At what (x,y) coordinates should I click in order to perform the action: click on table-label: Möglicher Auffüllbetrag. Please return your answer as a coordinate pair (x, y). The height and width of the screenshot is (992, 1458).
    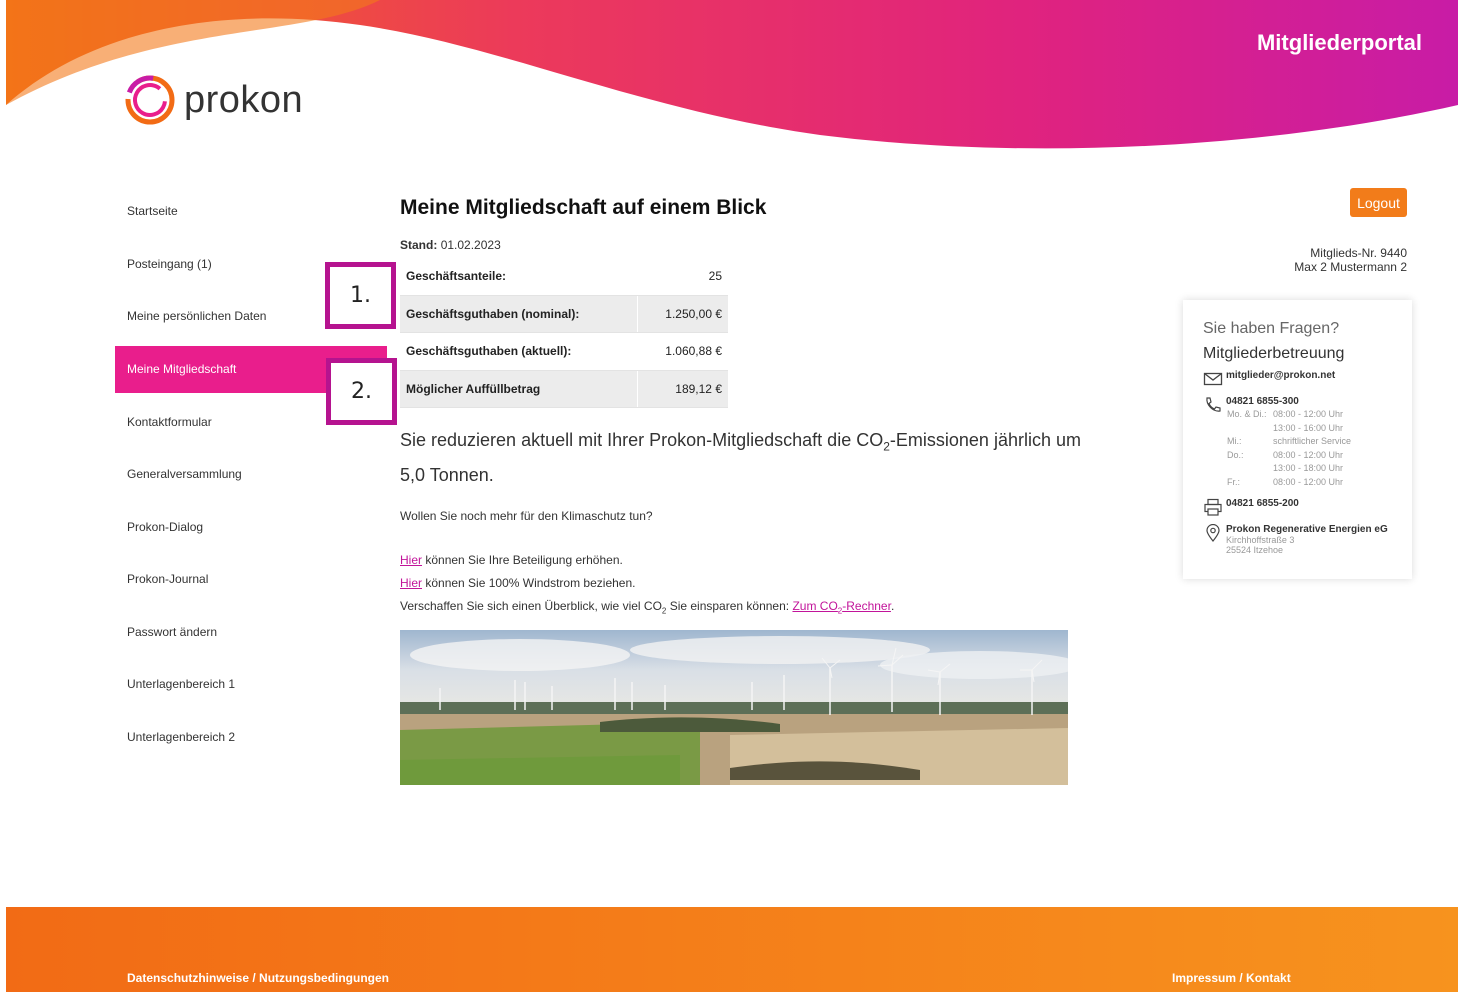
    Looking at the image, I should click on (519, 389).